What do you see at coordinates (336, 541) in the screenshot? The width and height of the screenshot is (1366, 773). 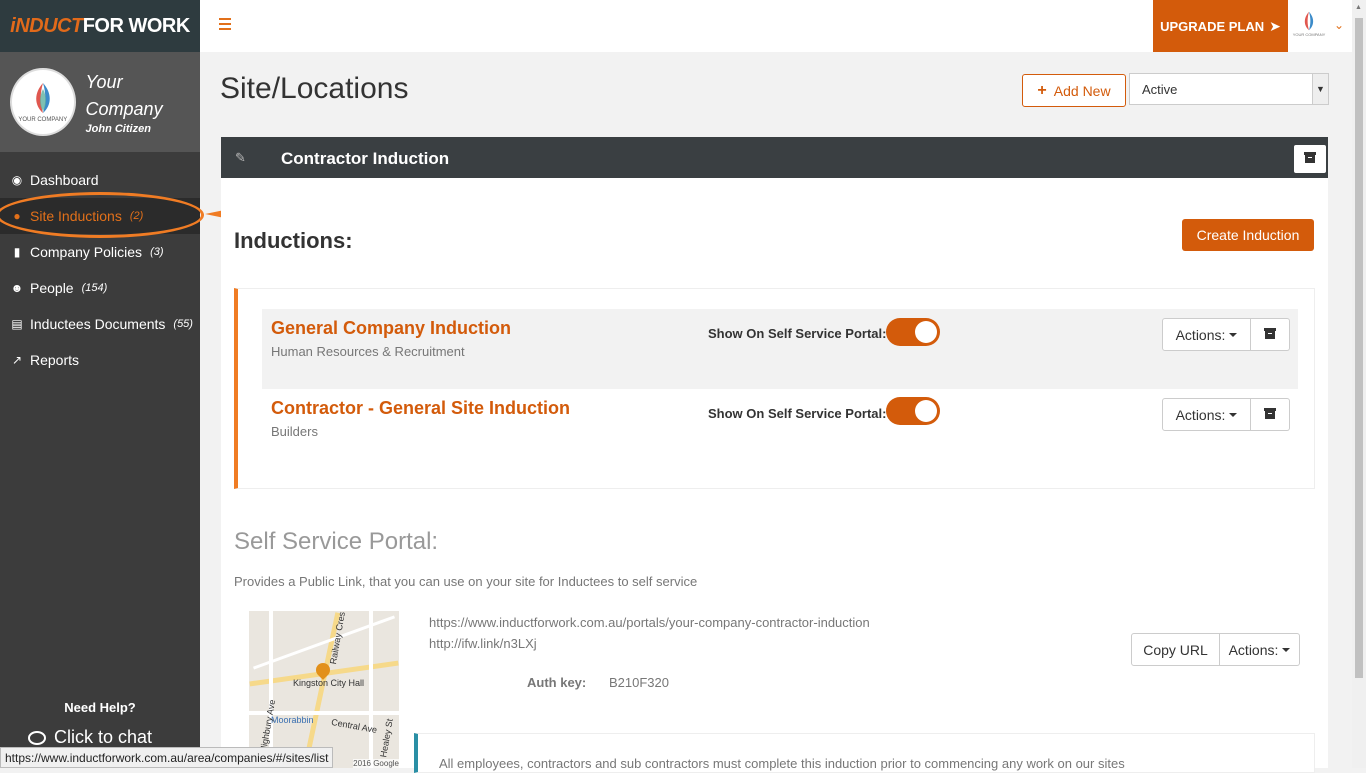 I see `portal-heading: Self Service Portal:` at bounding box center [336, 541].